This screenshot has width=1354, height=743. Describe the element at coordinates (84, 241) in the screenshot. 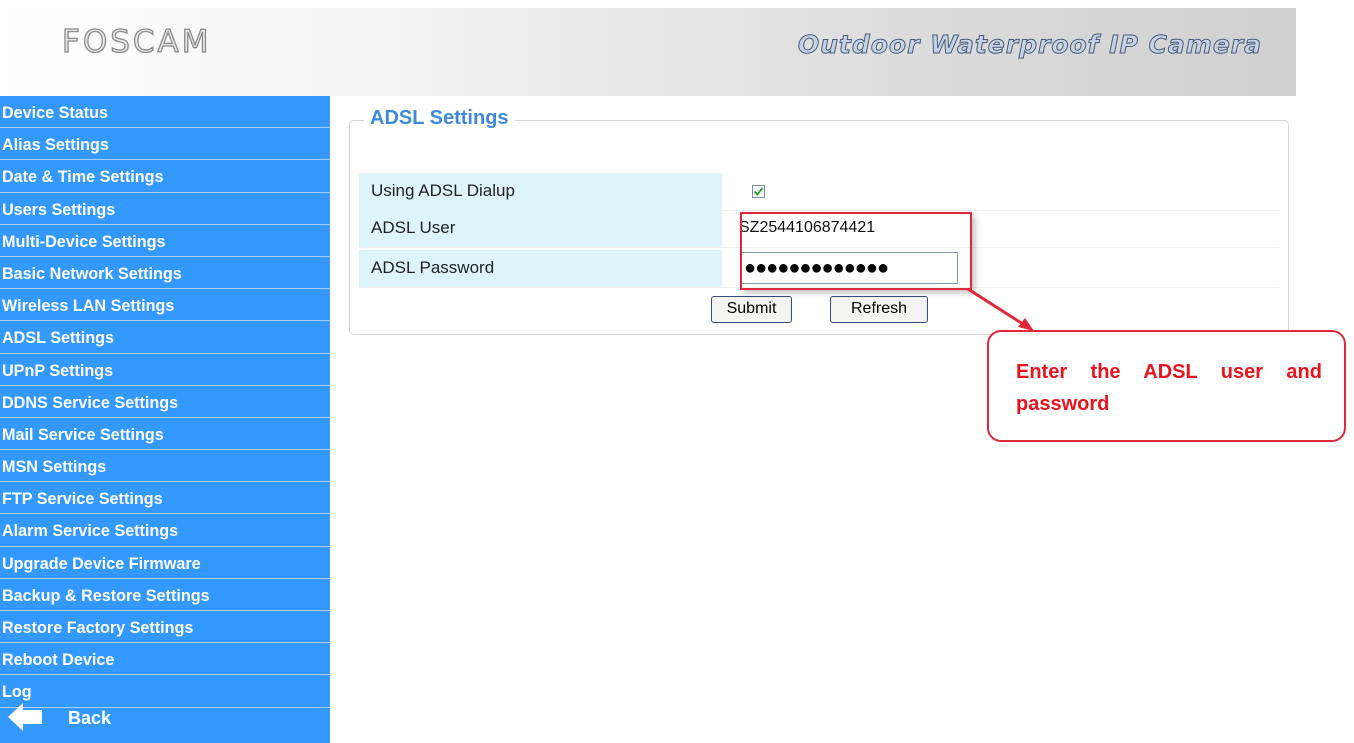

I see `sidebar-item-label: Multi-Device Settings` at that location.